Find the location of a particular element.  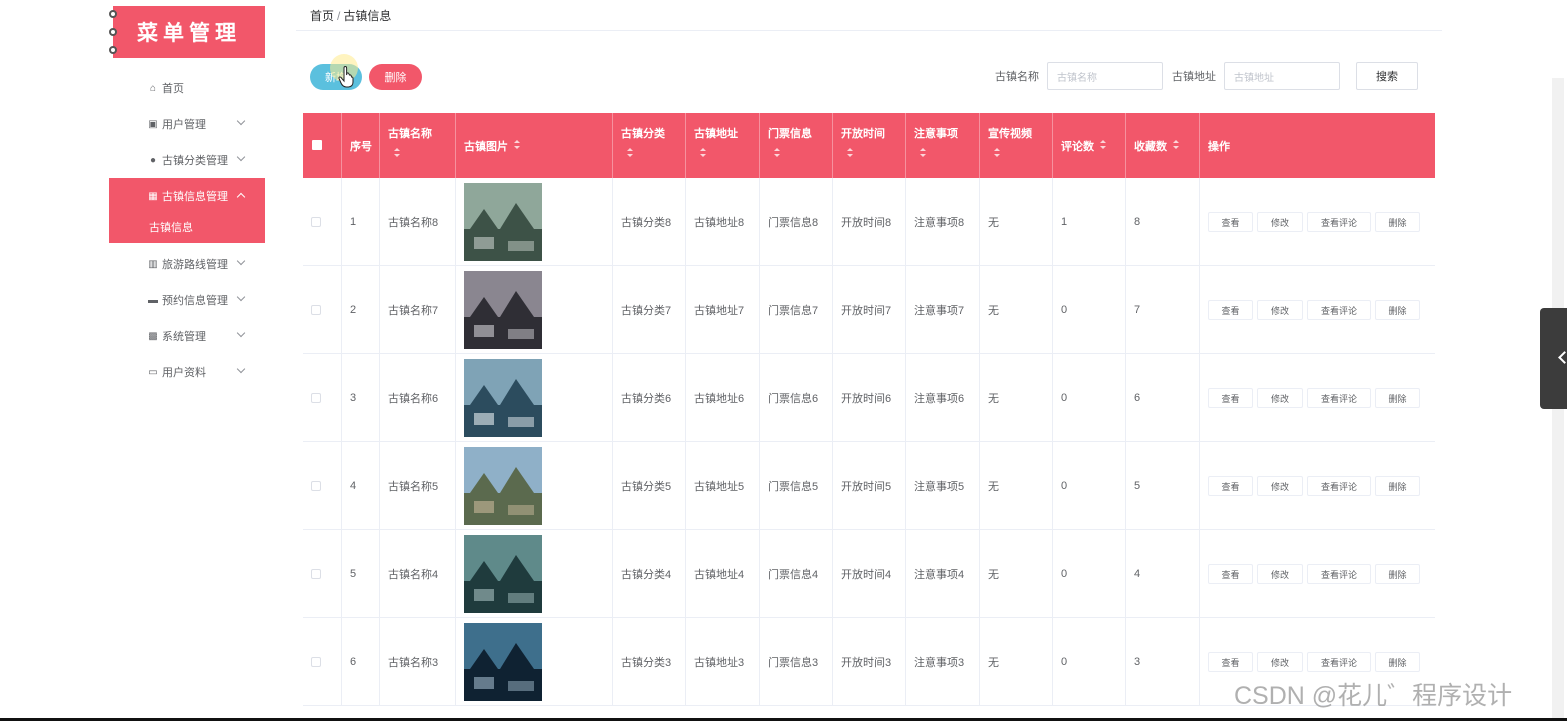

header-image: 古镇图片 is located at coordinates (534, 145).